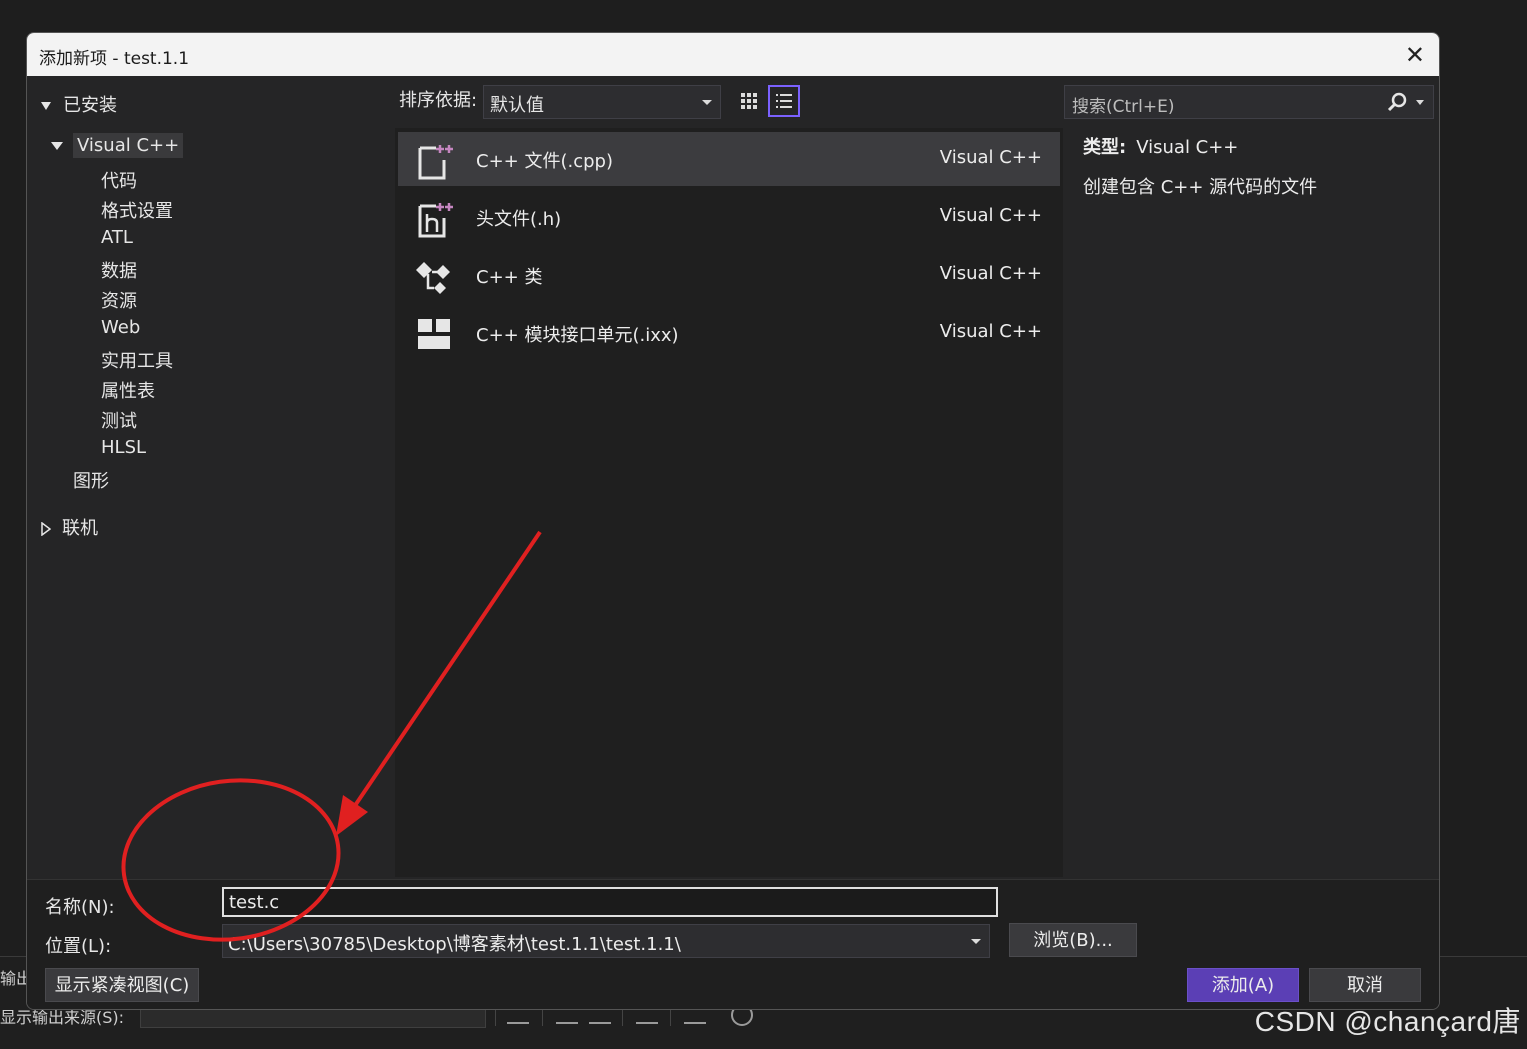 The width and height of the screenshot is (1527, 1049). What do you see at coordinates (433, 278) in the screenshot?
I see `cpp-class-icon` at bounding box center [433, 278].